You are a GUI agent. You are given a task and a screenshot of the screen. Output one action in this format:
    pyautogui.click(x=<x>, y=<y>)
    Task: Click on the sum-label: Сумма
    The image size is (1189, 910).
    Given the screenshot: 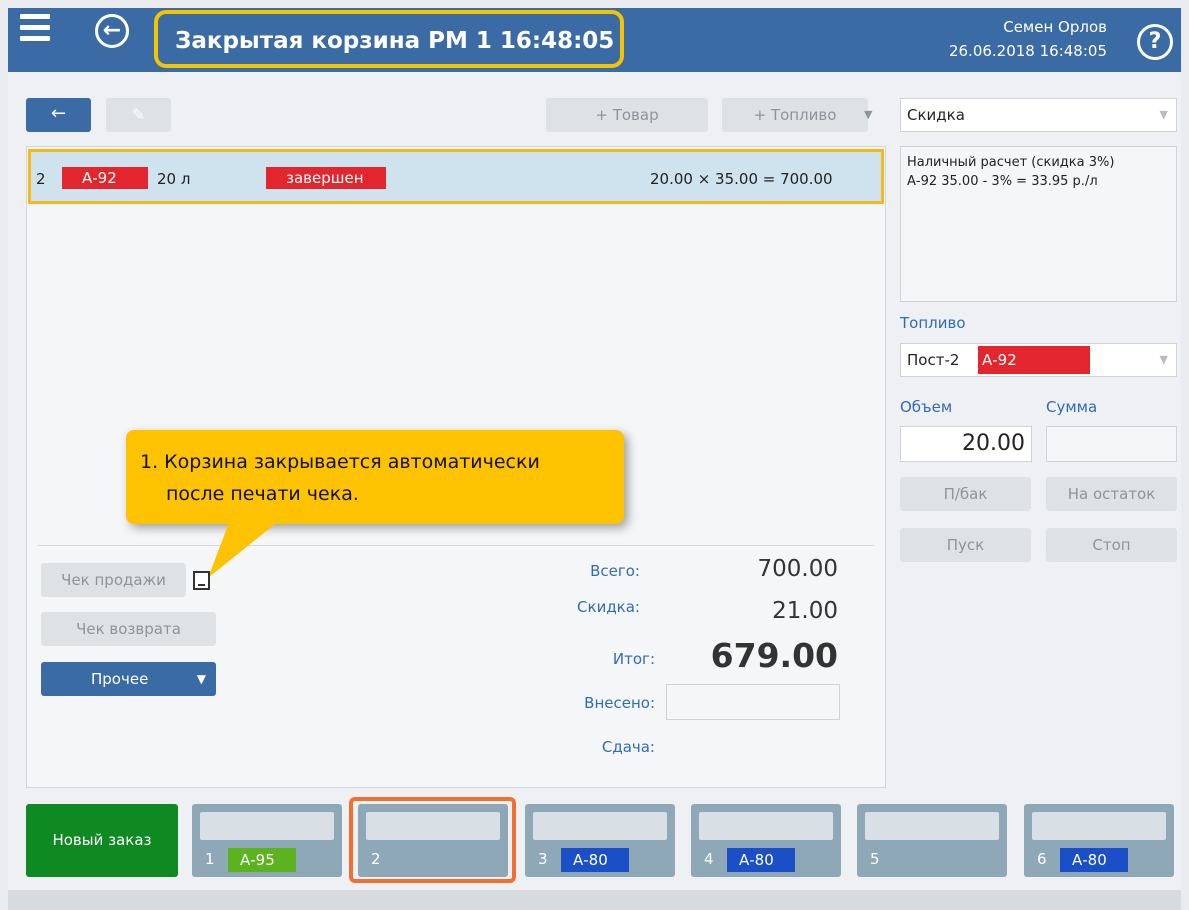 What is the action you would take?
    pyautogui.click(x=1072, y=407)
    